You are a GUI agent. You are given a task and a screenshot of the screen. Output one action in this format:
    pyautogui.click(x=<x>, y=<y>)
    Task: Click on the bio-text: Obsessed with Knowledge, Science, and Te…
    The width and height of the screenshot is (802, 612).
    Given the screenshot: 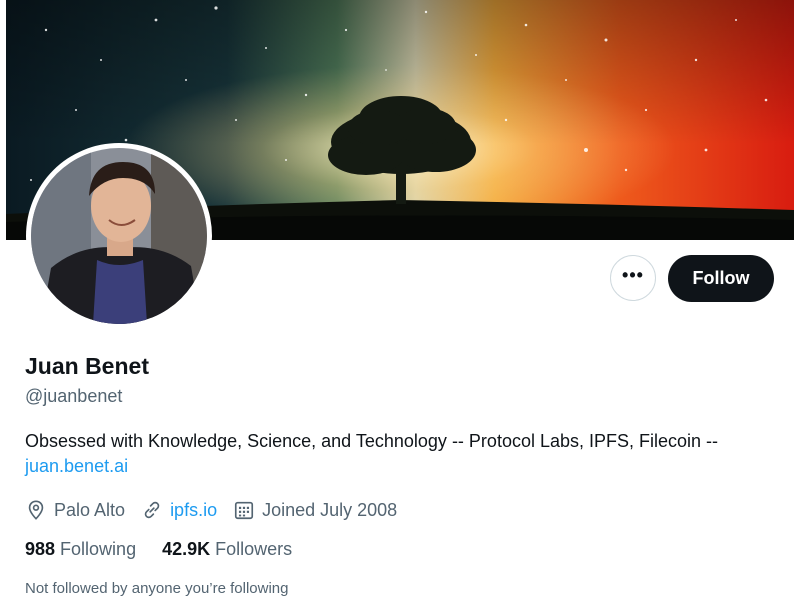 What is the action you would take?
    pyautogui.click(x=372, y=441)
    